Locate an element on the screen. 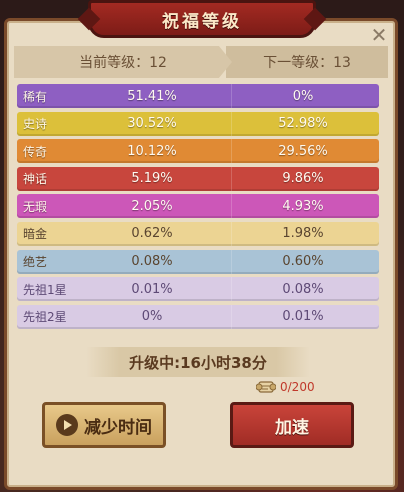  dialog-title-banner: 祝福等级 is located at coordinates (202, 19).